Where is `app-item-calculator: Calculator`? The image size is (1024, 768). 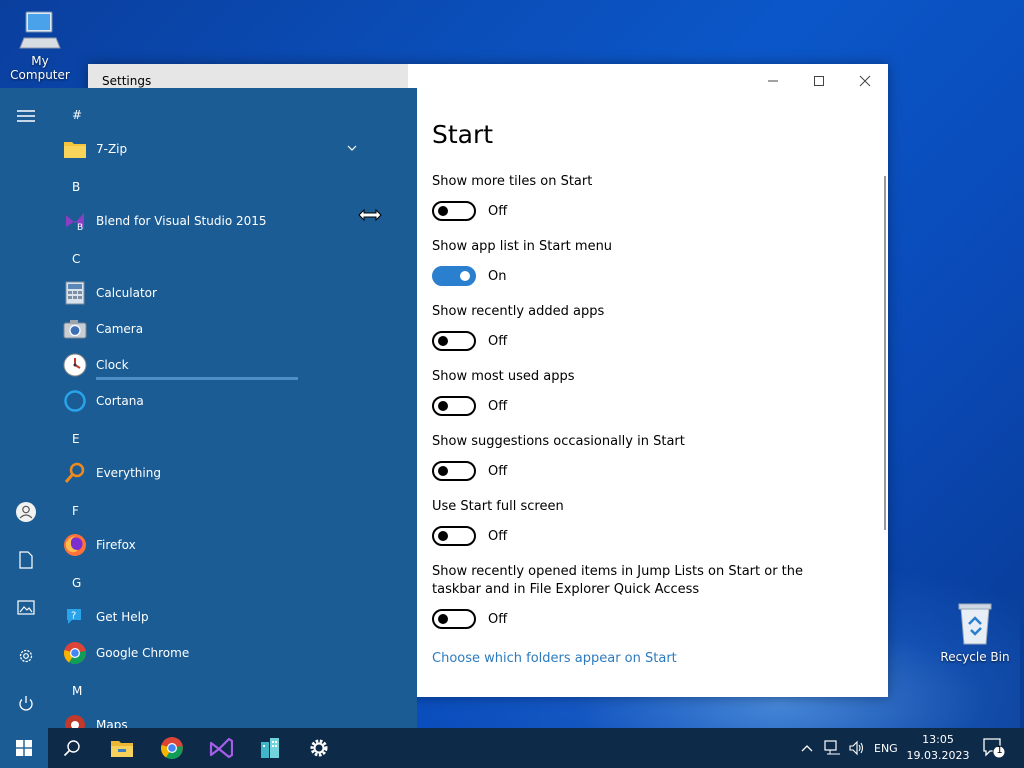
app-item-calculator: Calculator is located at coordinates (212, 293).